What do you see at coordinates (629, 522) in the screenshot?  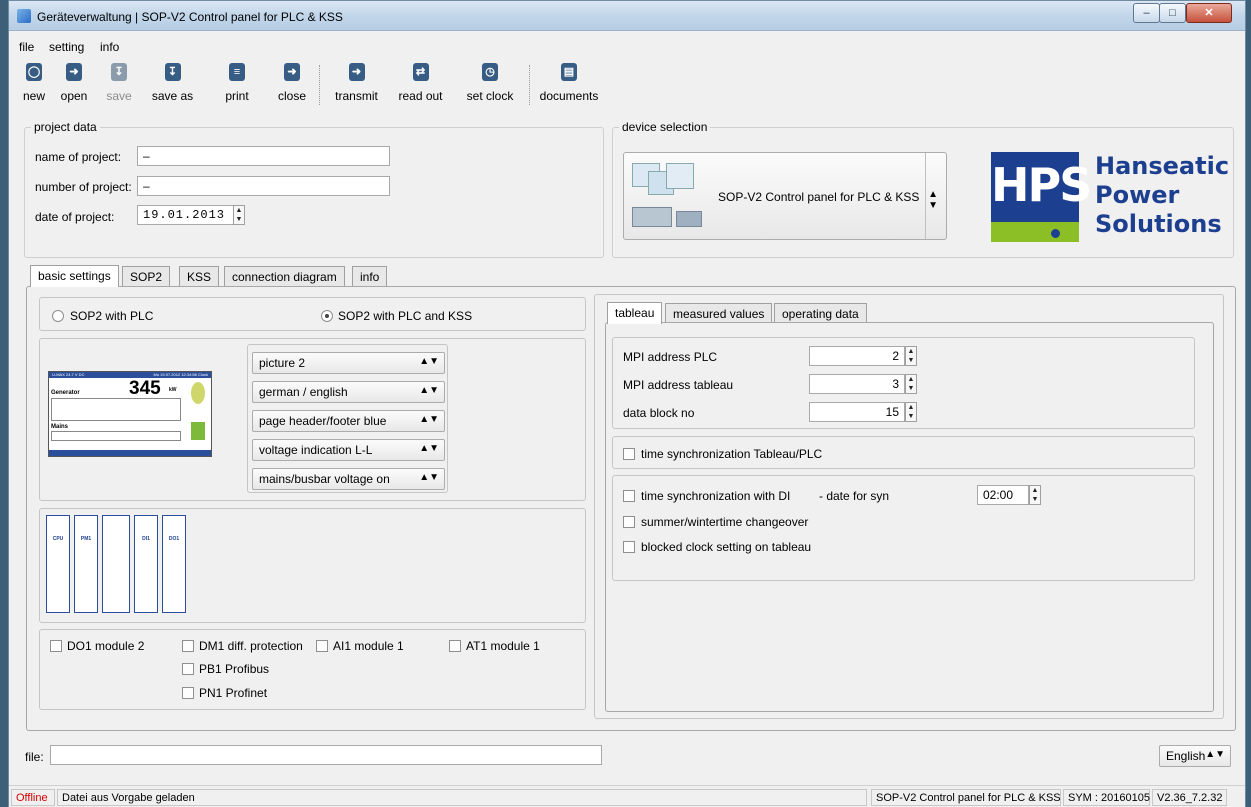 I see `summer-winter-checkbox` at bounding box center [629, 522].